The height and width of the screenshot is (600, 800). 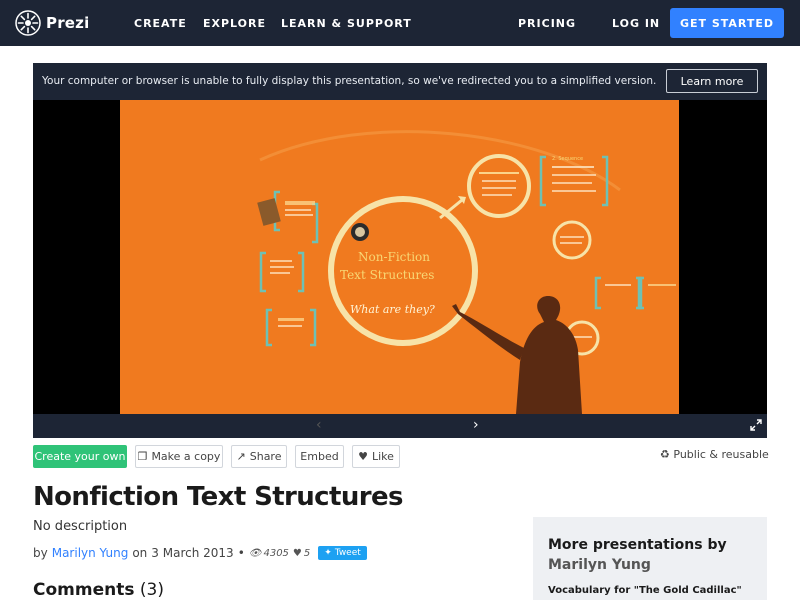 What do you see at coordinates (241, 456) in the screenshot?
I see `share-icon: ↗` at bounding box center [241, 456].